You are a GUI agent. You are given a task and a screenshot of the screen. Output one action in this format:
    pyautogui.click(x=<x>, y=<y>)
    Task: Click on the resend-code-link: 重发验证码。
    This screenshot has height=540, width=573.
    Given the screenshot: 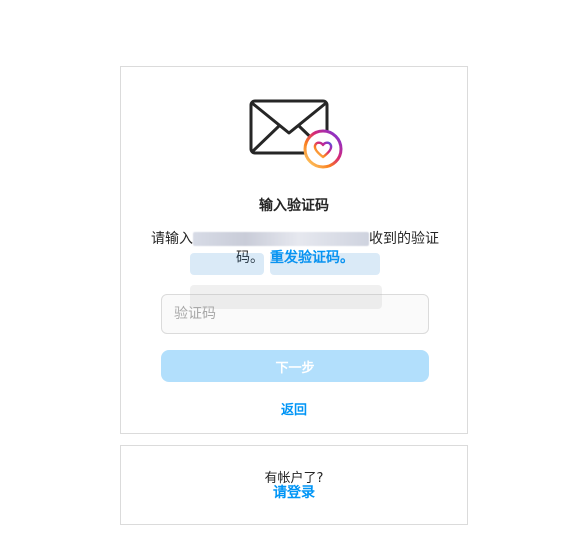 What is the action you would take?
    pyautogui.click(x=312, y=258)
    